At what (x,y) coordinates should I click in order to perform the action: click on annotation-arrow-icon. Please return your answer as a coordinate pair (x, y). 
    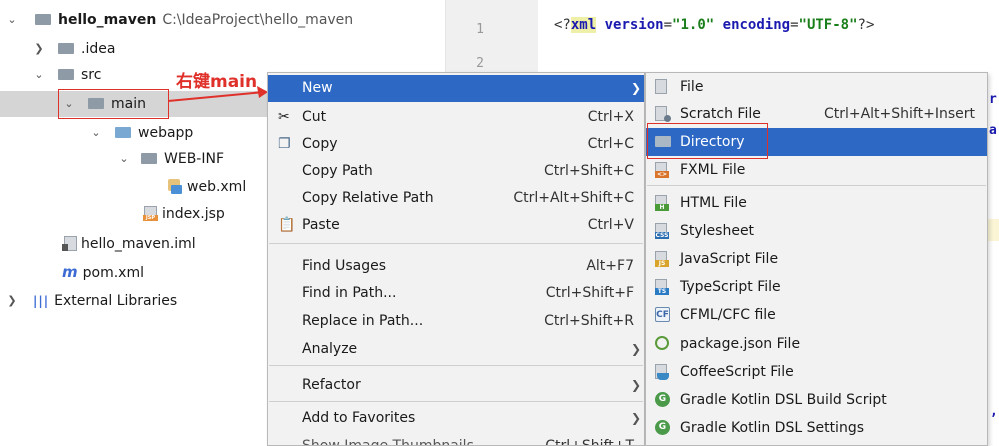
    Looking at the image, I should click on (218, 94).